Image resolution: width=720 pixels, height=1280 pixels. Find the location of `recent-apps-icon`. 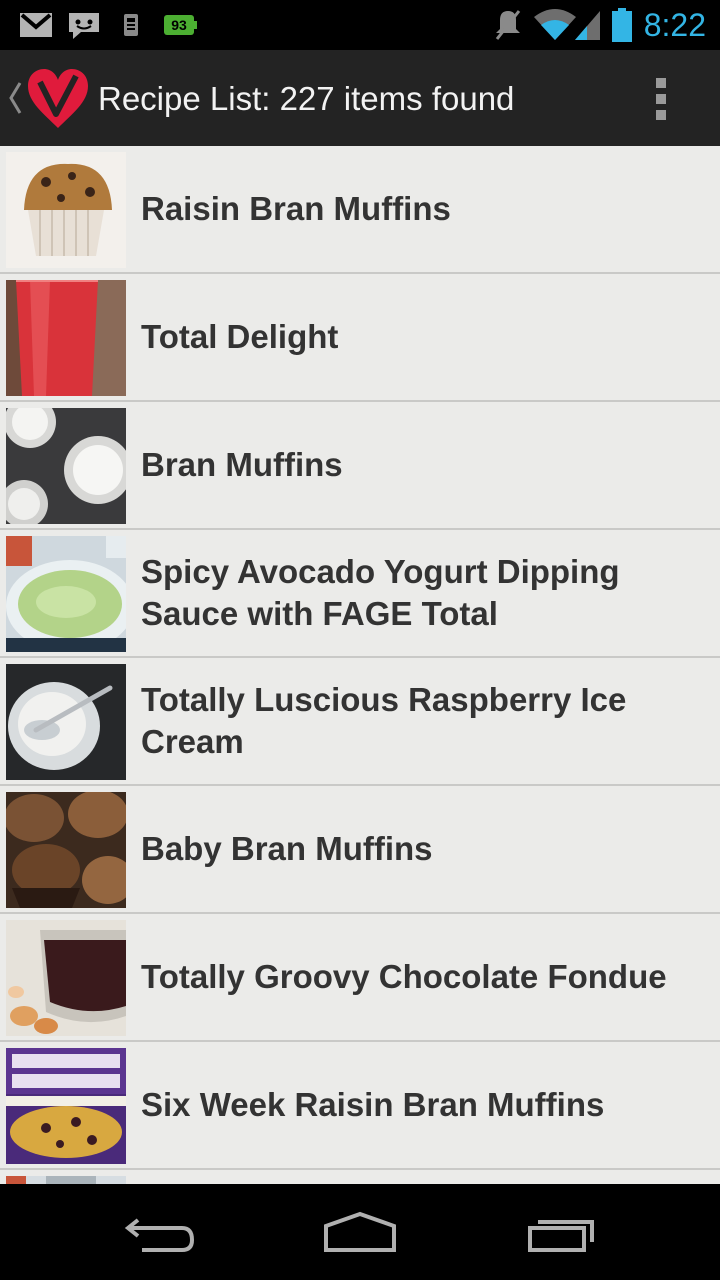

recent-apps-icon is located at coordinates (561, 1236).